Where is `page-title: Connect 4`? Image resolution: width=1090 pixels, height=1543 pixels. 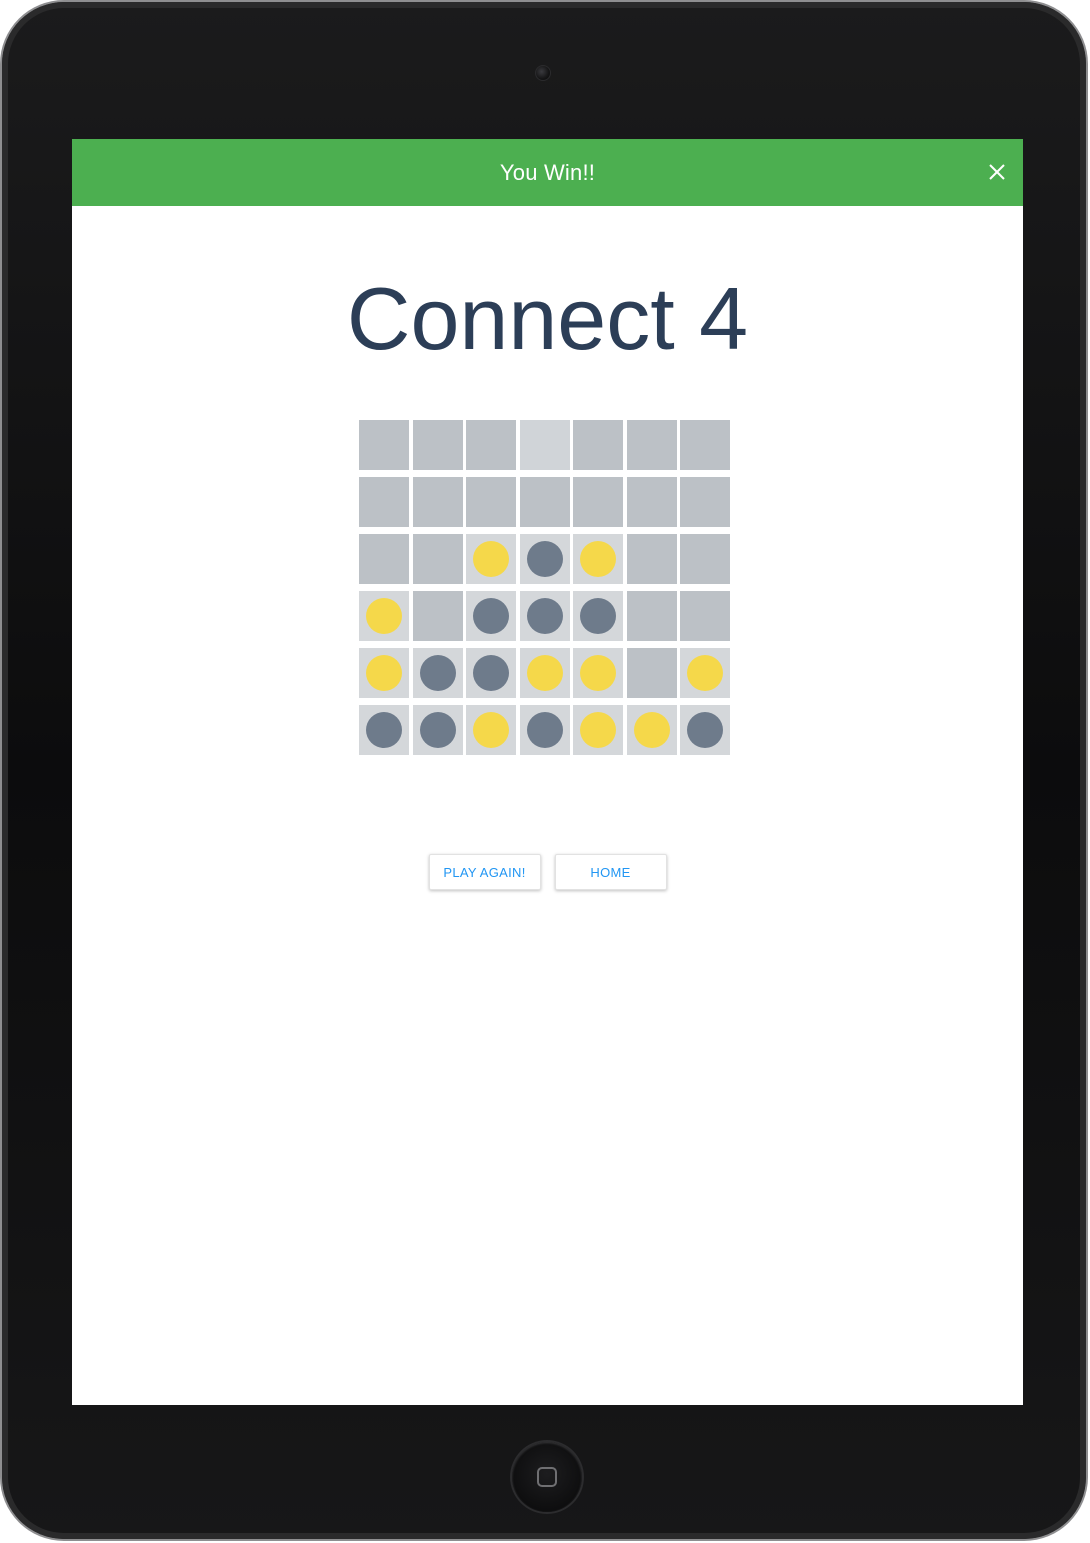 page-title: Connect 4 is located at coordinates (547, 318).